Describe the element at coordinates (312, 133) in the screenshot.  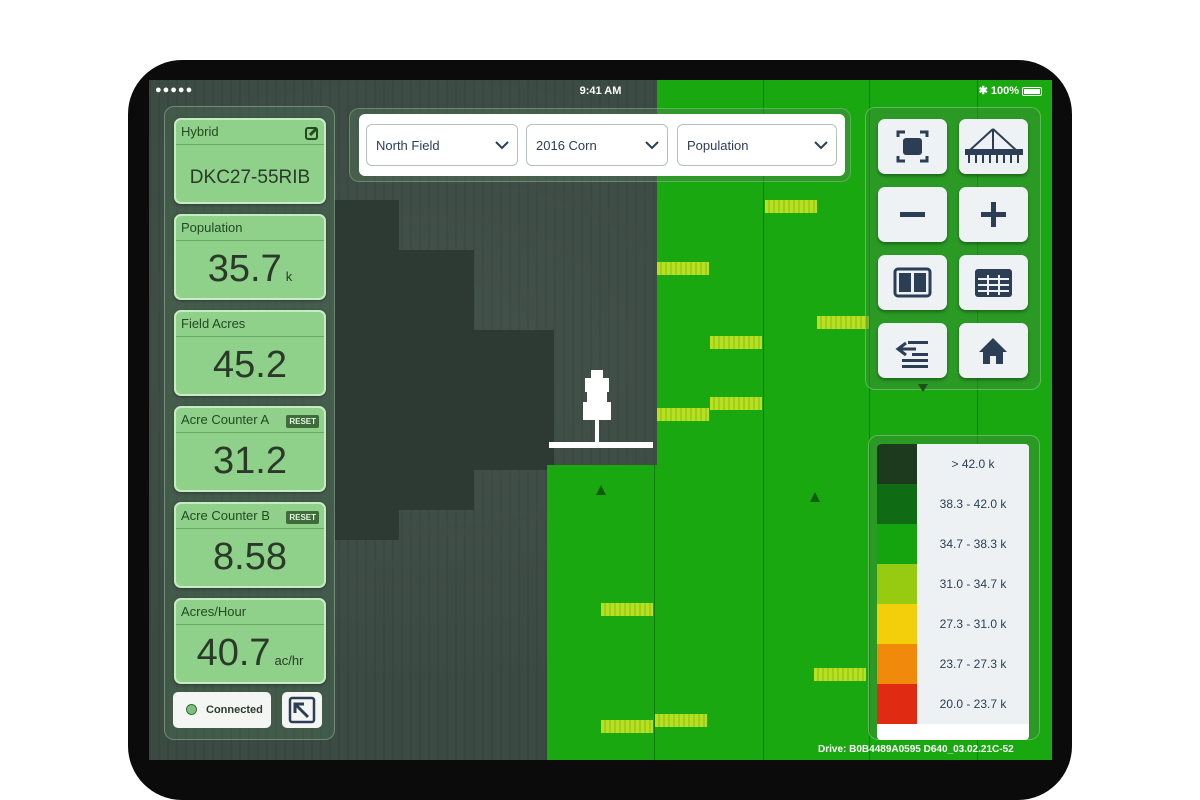
I see `edit-icon` at that location.